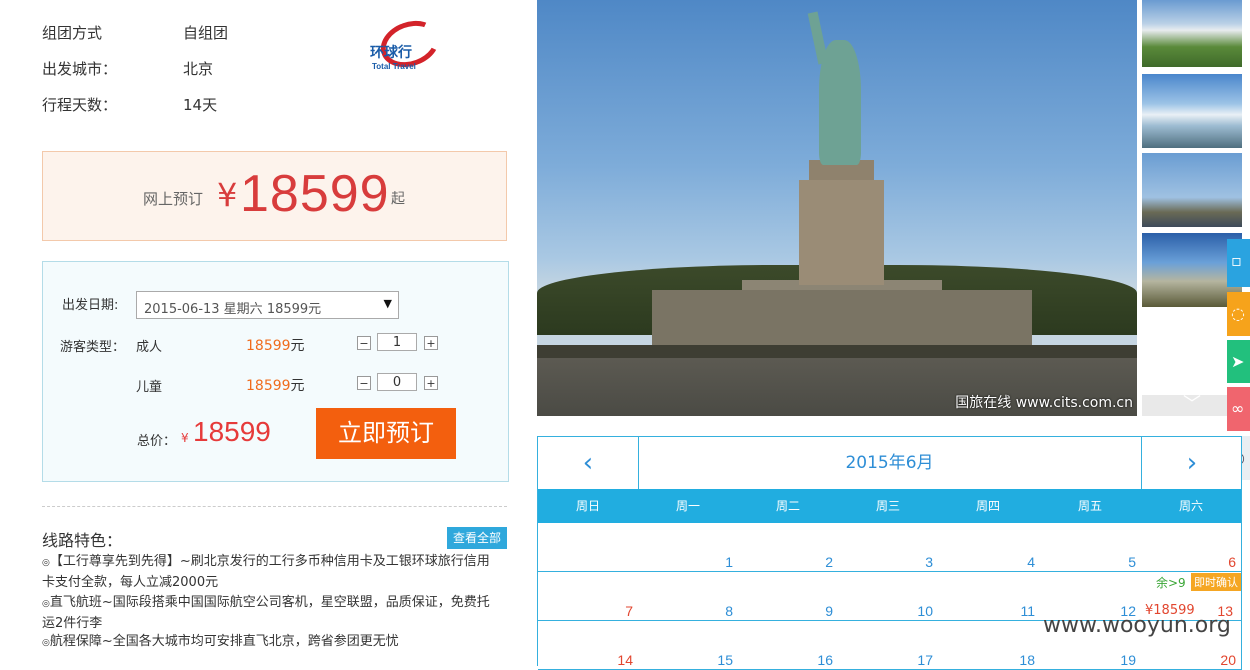  Describe the element at coordinates (840, 102) in the screenshot. I see `photo-statue` at that location.